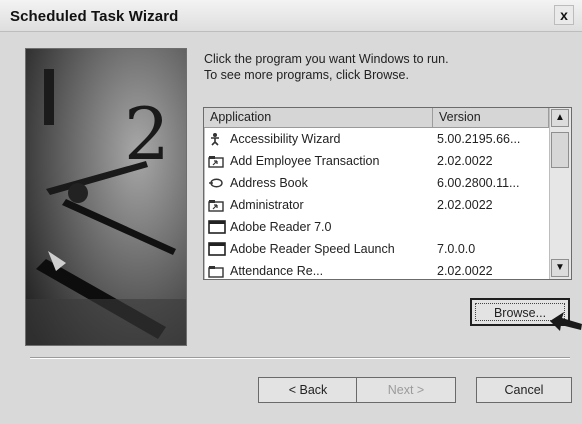  I want to click on intro-line-2: To see more programs, click Browse., so click(306, 75).